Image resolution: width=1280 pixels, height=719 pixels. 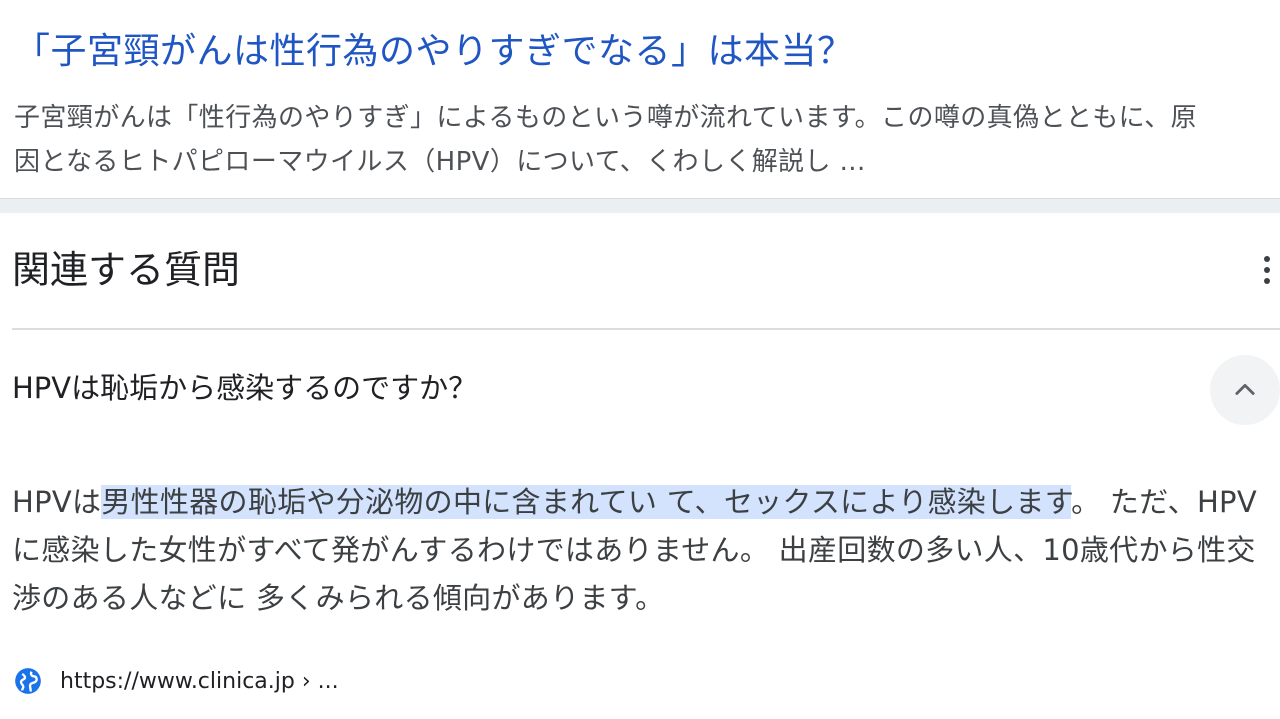 I want to click on more-vert-icon, so click(x=1267, y=270).